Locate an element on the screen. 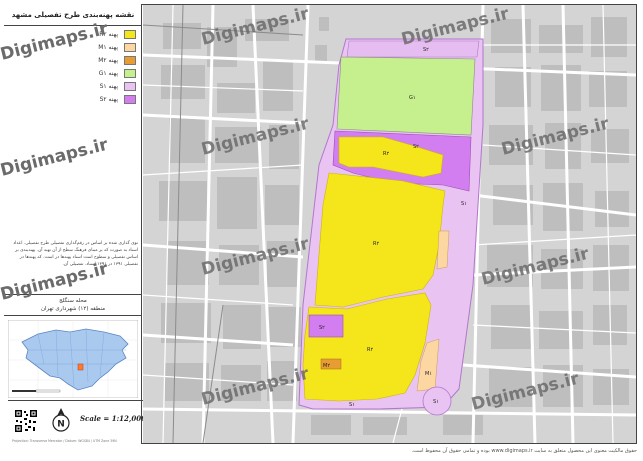 The height and width of the screenshot is (461, 643). label-circle: S۱ is located at coordinates (436, 402).